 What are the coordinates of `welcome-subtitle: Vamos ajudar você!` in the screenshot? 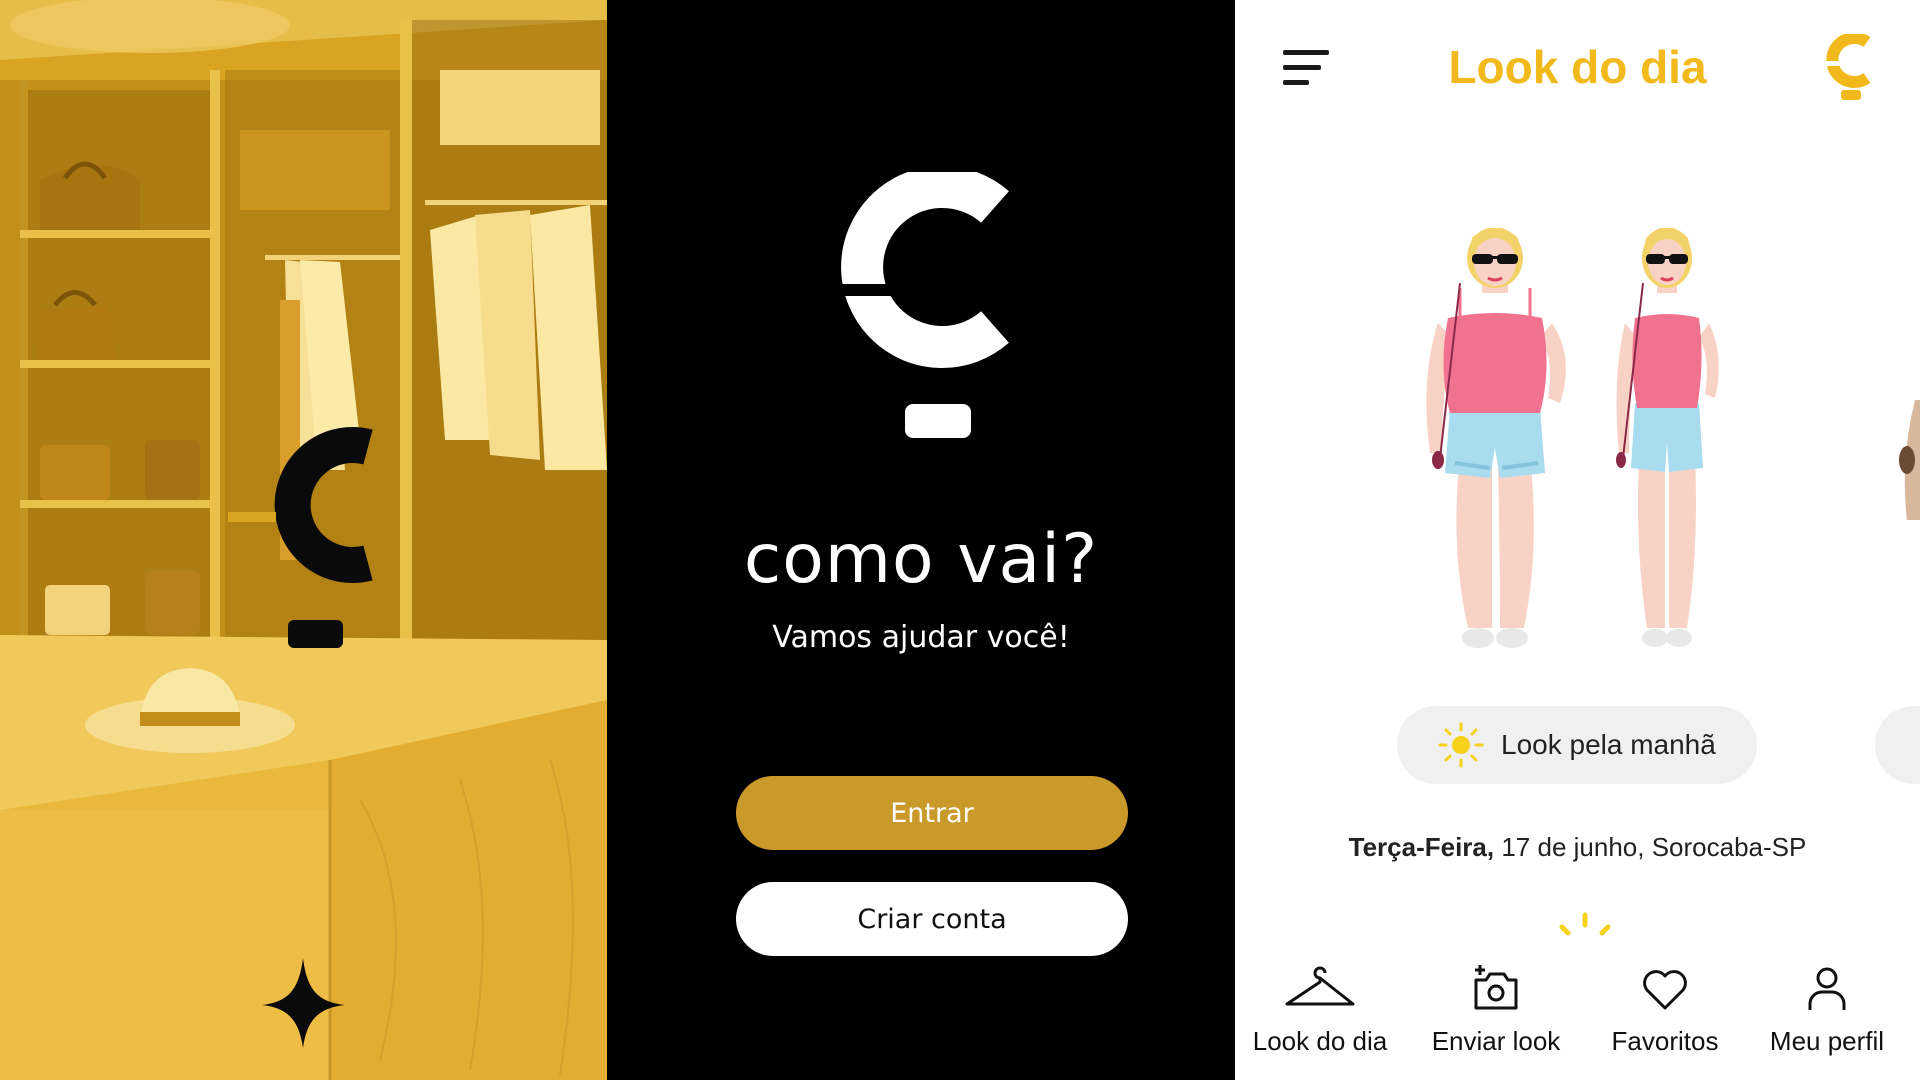 It's located at (921, 637).